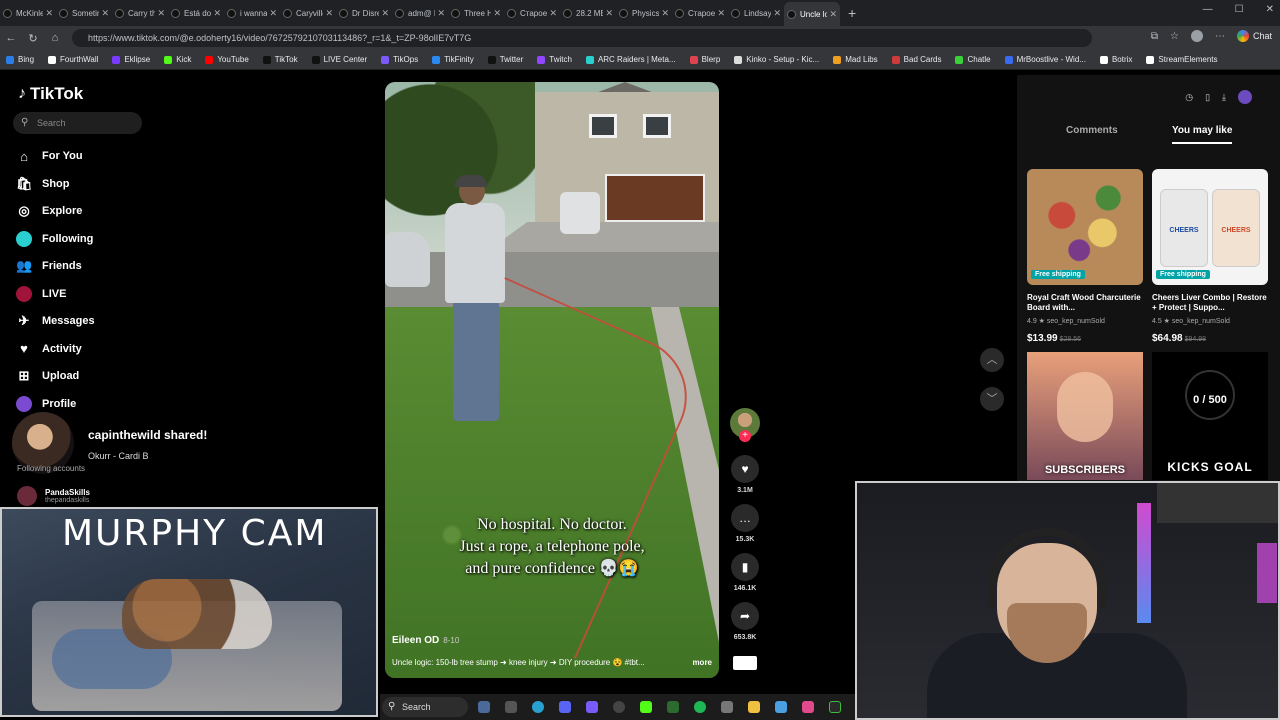 Image resolution: width=1280 pixels, height=720 pixels. What do you see at coordinates (49, 156) in the screenshot?
I see `sidebar-item-for-you: ⌂ For You` at bounding box center [49, 156].